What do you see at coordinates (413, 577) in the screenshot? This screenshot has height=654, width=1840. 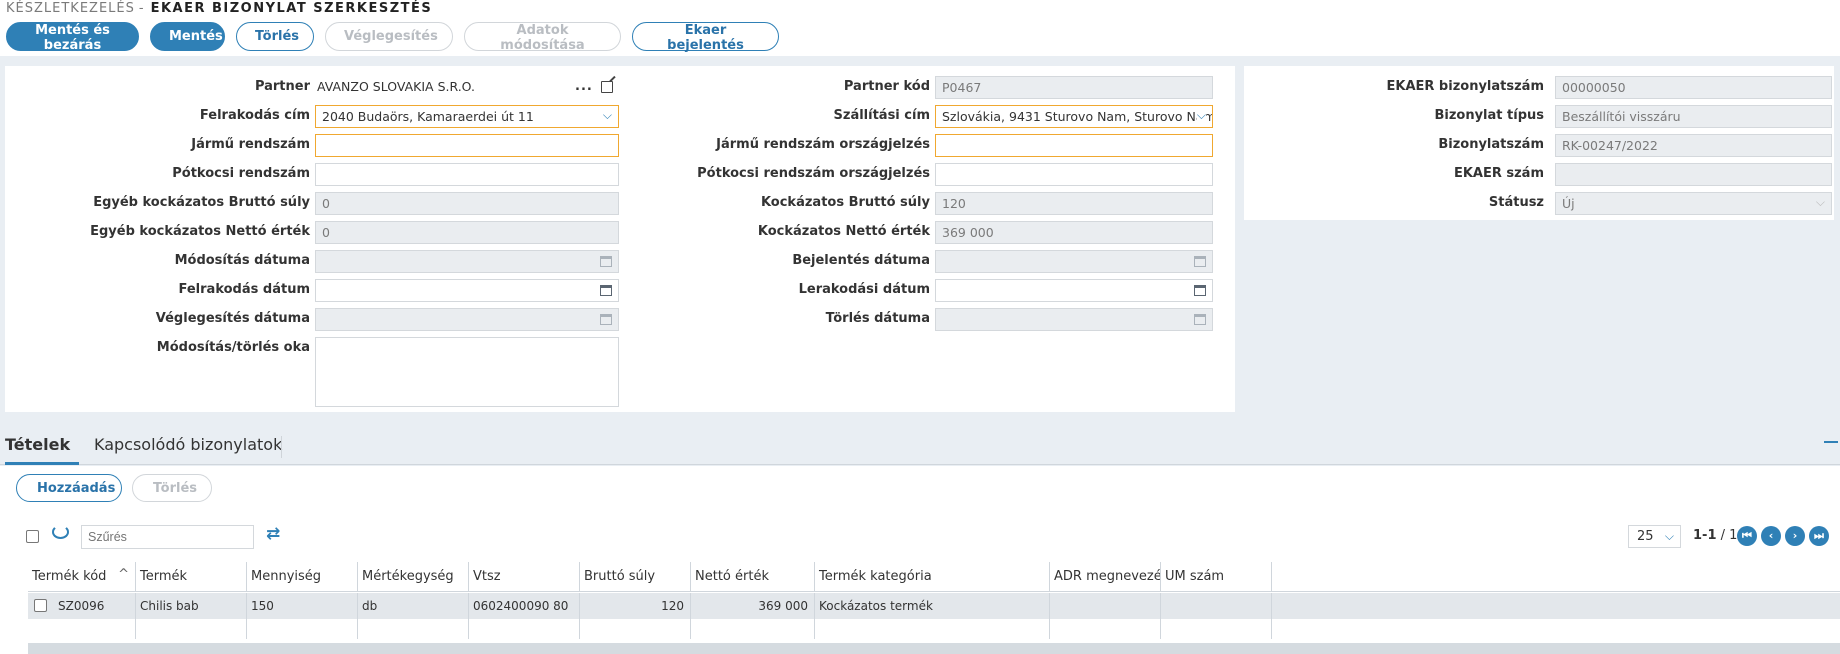 I see `column-header-unit: Mértékegység` at bounding box center [413, 577].